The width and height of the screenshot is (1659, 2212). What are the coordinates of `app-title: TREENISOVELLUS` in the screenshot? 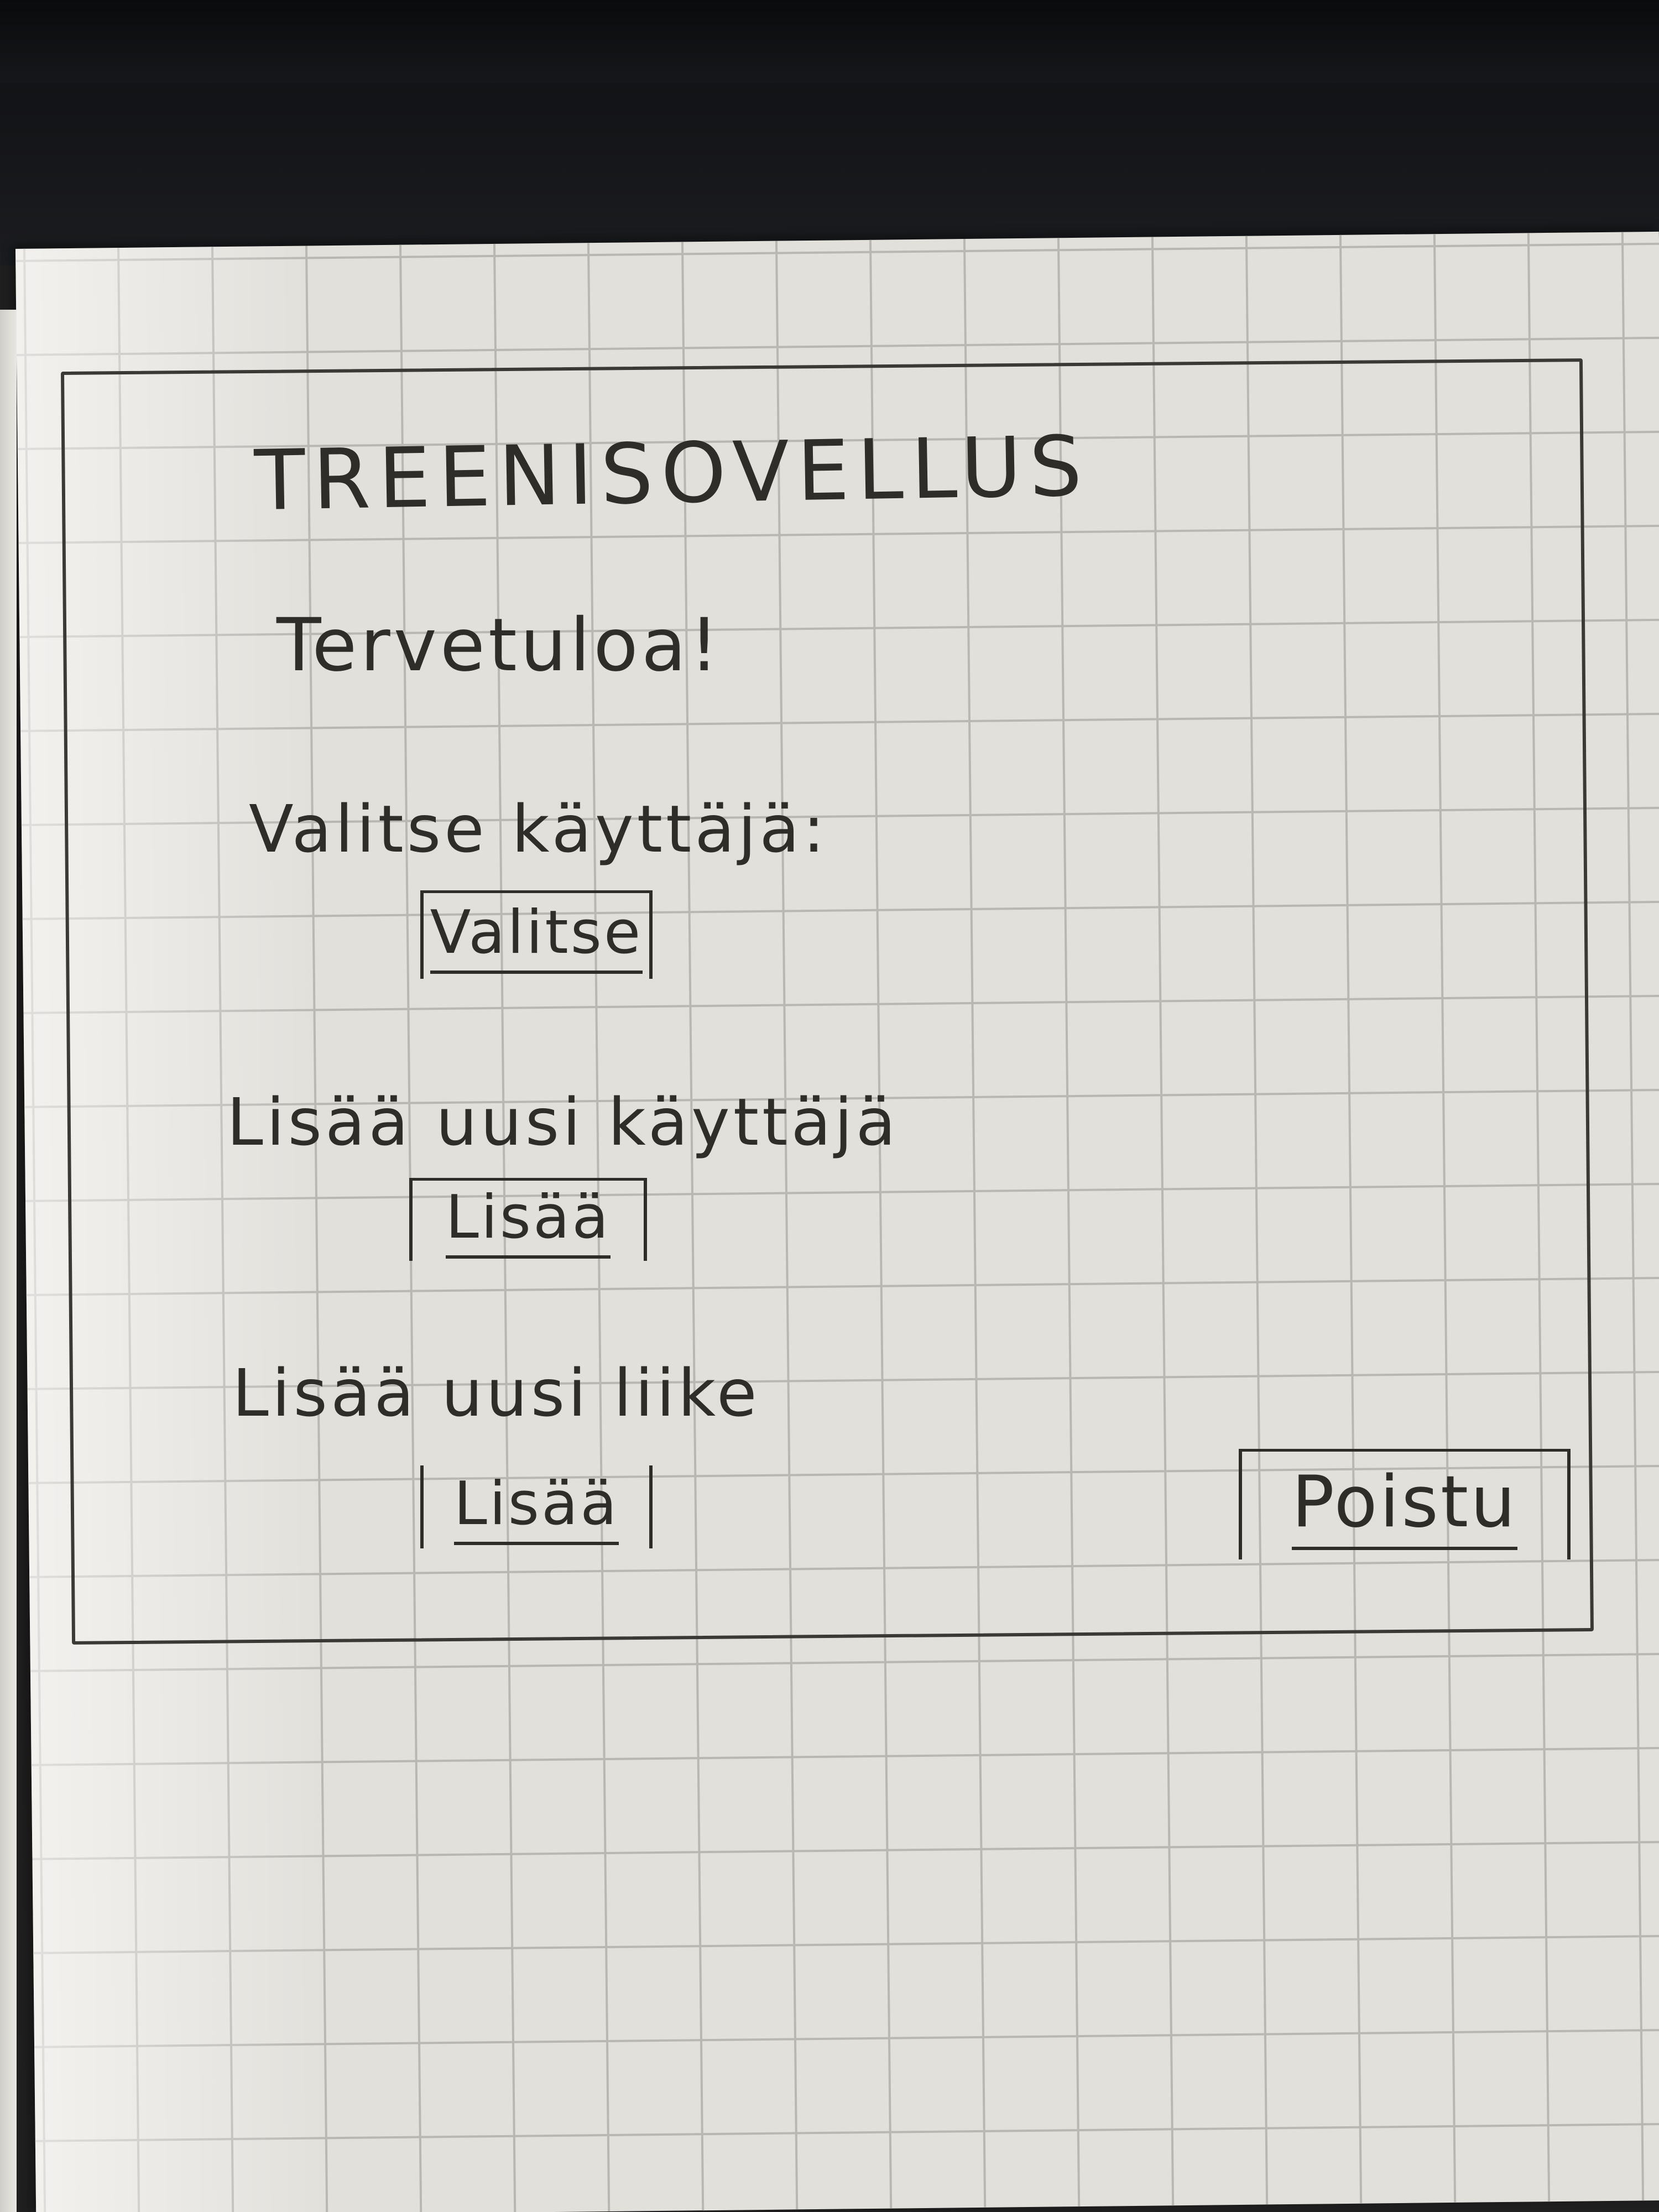 It's located at (672, 474).